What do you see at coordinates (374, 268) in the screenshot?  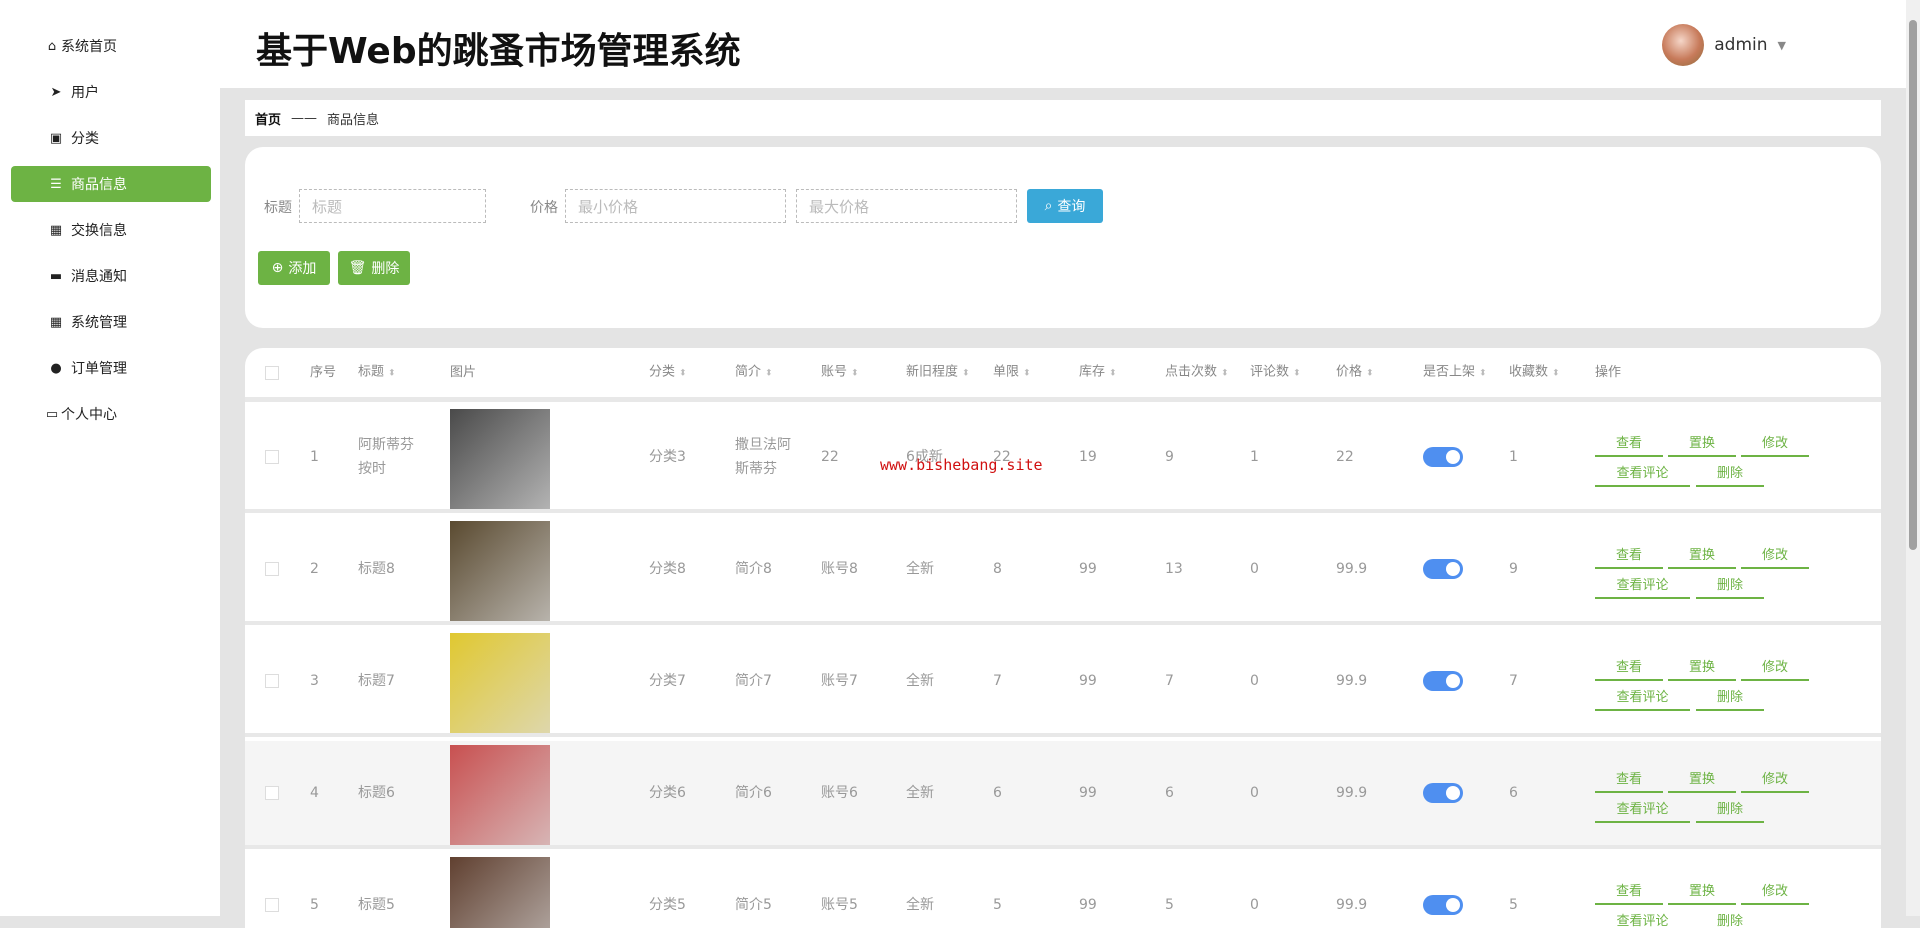 I see `delete-button: 🗑 删除` at bounding box center [374, 268].